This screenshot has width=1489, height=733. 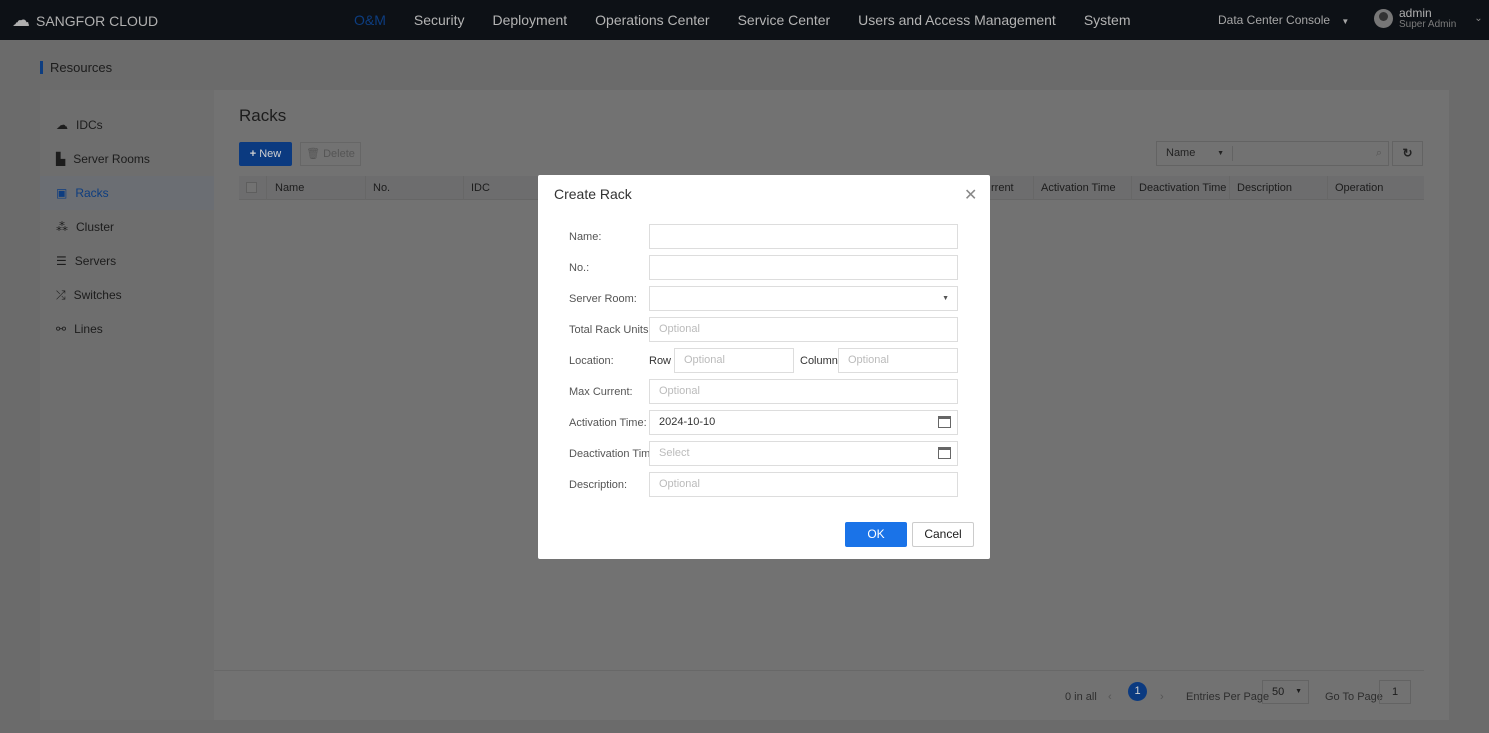 What do you see at coordinates (652, 20) in the screenshot?
I see `nav-operations-center: Operations Center` at bounding box center [652, 20].